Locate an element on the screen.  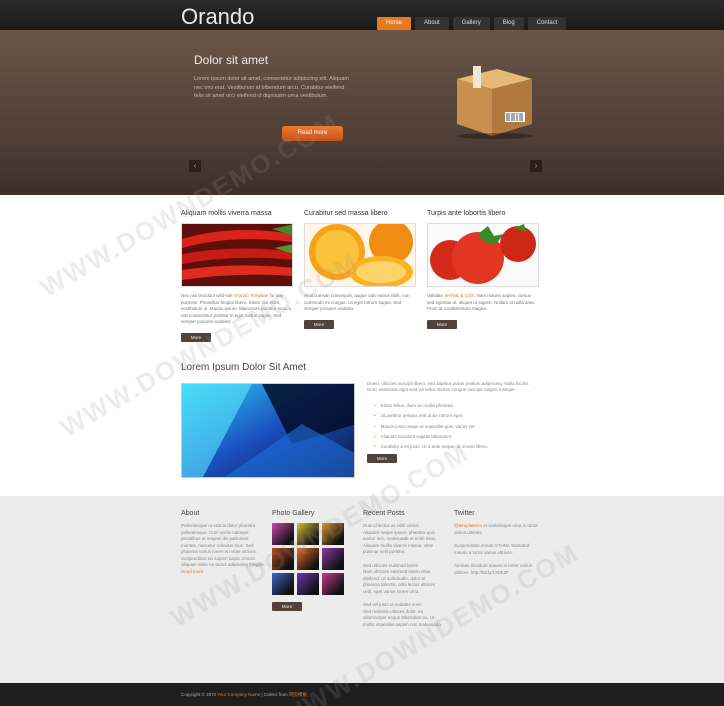
gallery-title: Photo Gallery is located at coordinates (293, 513).